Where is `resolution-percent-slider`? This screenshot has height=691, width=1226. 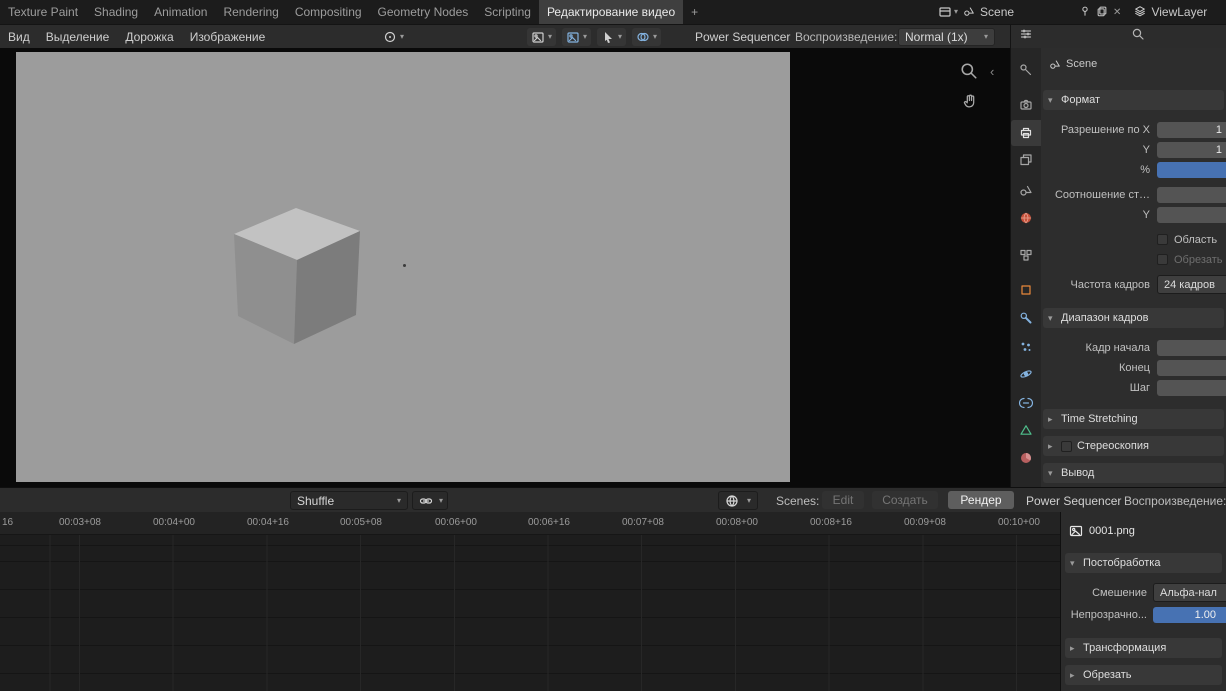 resolution-percent-slider is located at coordinates (1191, 169).